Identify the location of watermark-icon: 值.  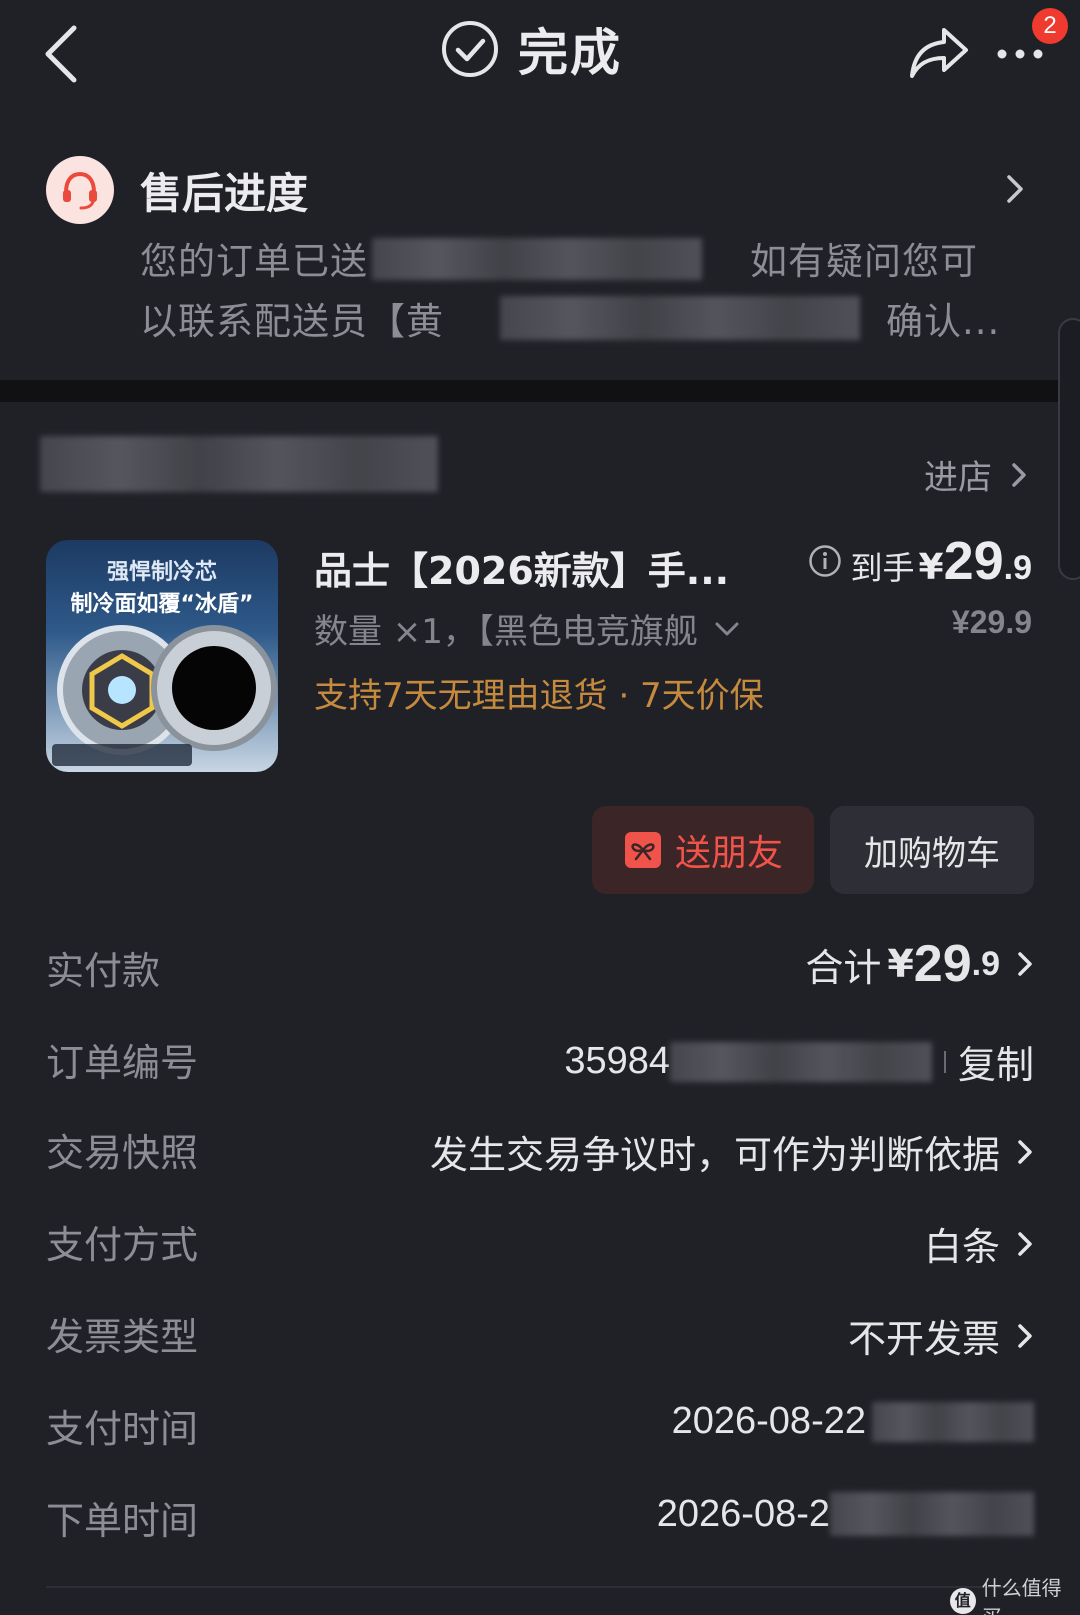
(963, 1601).